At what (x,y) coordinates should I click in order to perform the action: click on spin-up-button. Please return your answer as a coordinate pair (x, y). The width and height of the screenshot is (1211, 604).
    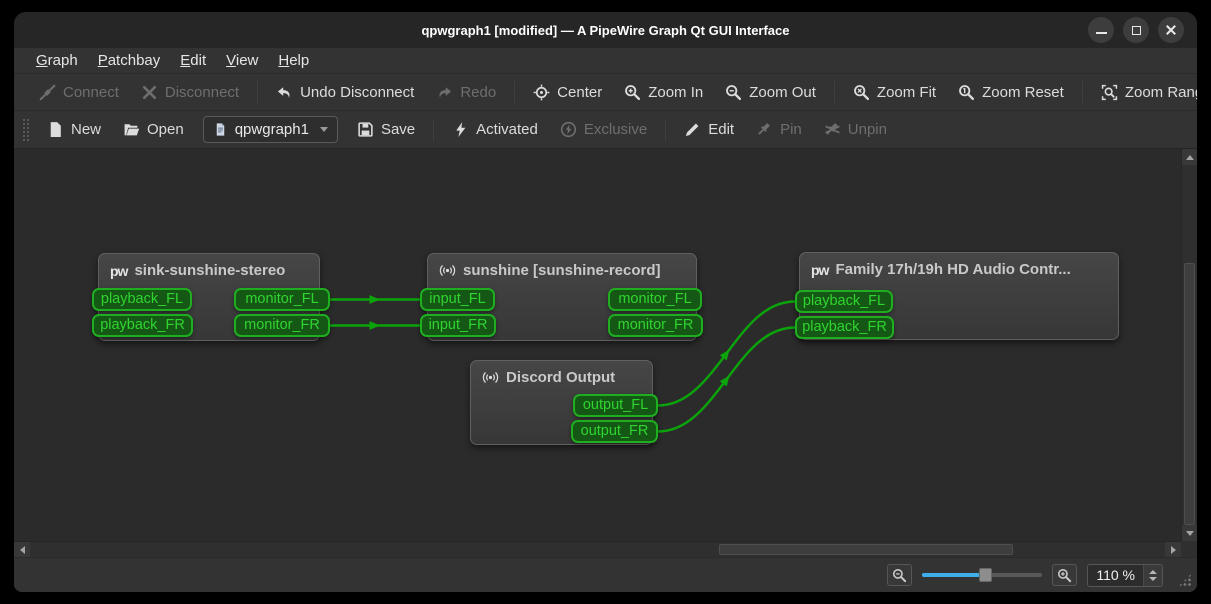
    Looking at the image, I should click on (1153, 571).